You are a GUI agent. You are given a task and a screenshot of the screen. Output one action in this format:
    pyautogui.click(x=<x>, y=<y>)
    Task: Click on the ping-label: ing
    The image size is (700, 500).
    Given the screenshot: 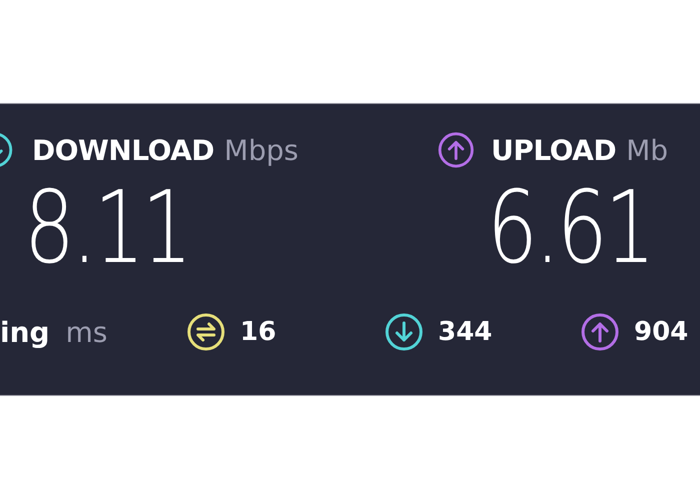 What is the action you would take?
    pyautogui.click(x=25, y=332)
    